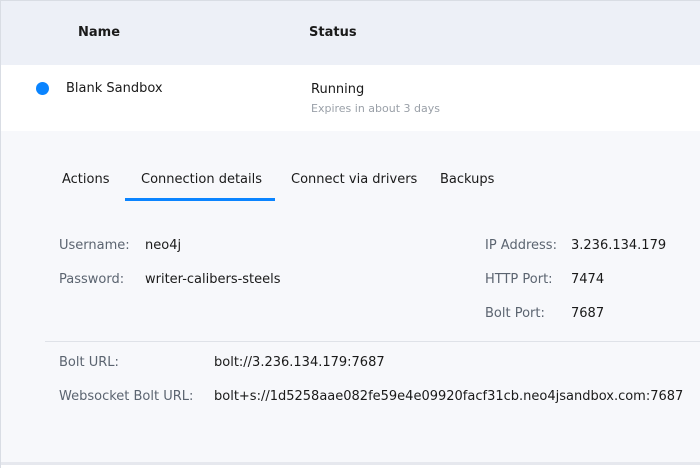  What do you see at coordinates (588, 313) in the screenshot?
I see `bolt-port-value: 7687` at bounding box center [588, 313].